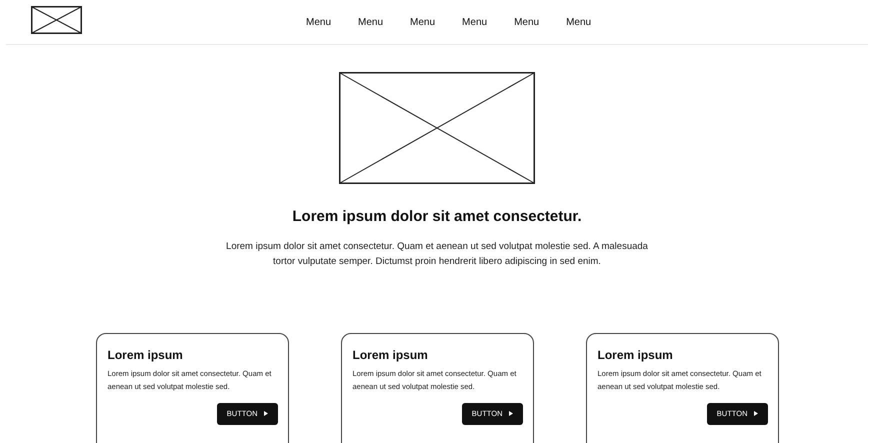  What do you see at coordinates (437, 254) in the screenshot?
I see `hero-text: Lorem ipsum dolor sit amet consectetur. Quam et aenean ut sed volutpat molestie sed. A malesuada tortor vulputate semper. Dictumst proin hendrerit libero adipiscing in sed enim.` at bounding box center [437, 254].